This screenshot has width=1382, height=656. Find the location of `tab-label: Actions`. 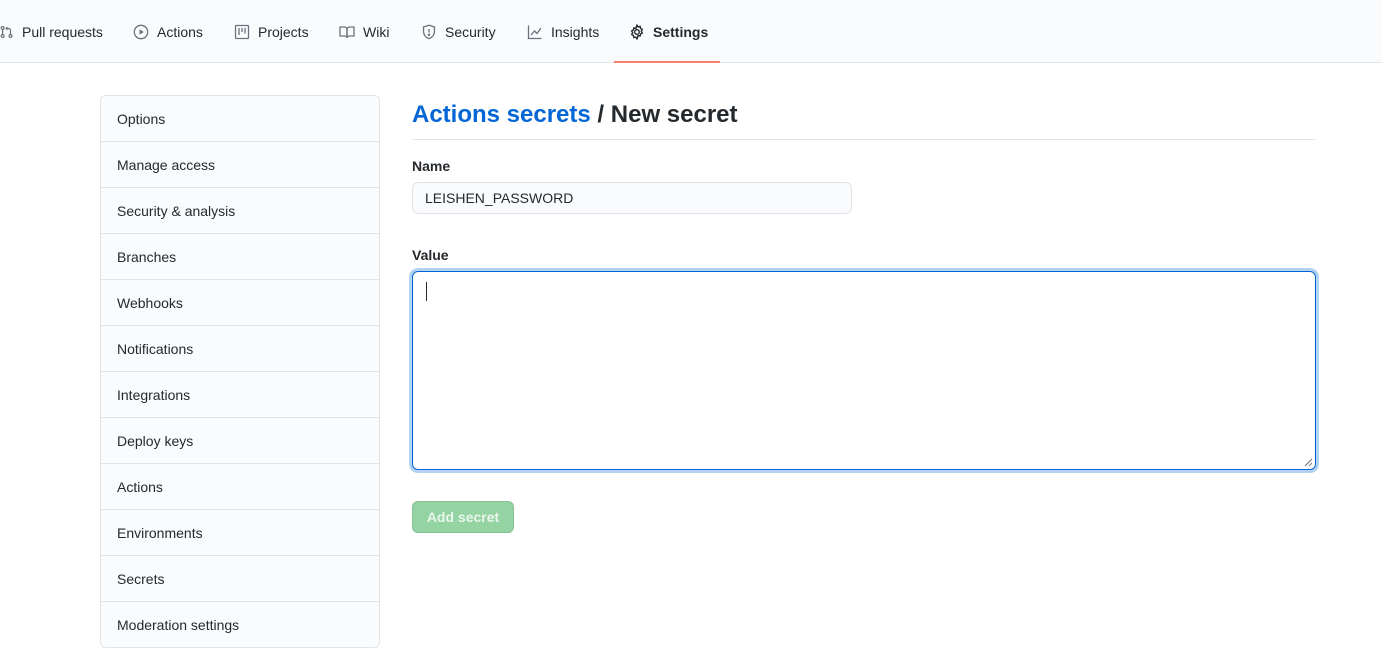

tab-label: Actions is located at coordinates (180, 31).